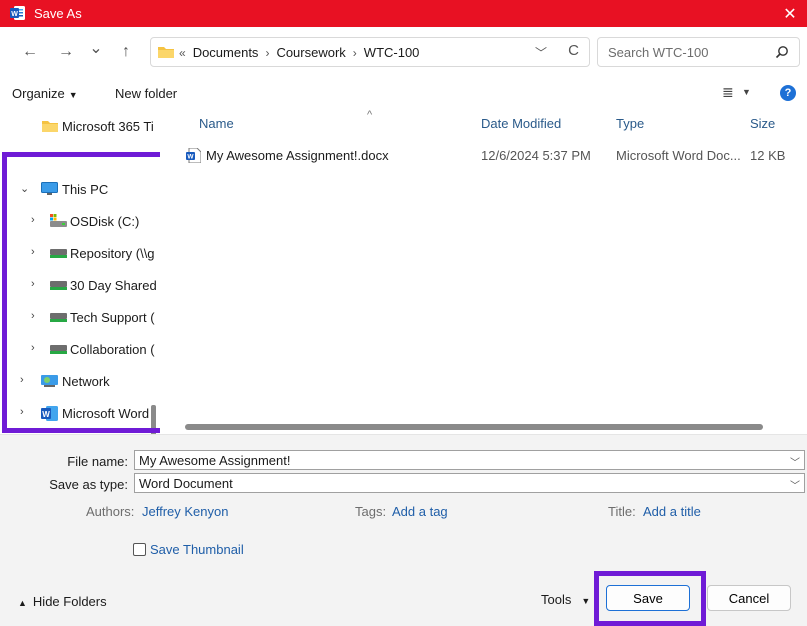 This screenshot has width=807, height=626. What do you see at coordinates (108, 126) in the screenshot?
I see `sidebar-item-label: Microsoft 365 Ti` at bounding box center [108, 126].